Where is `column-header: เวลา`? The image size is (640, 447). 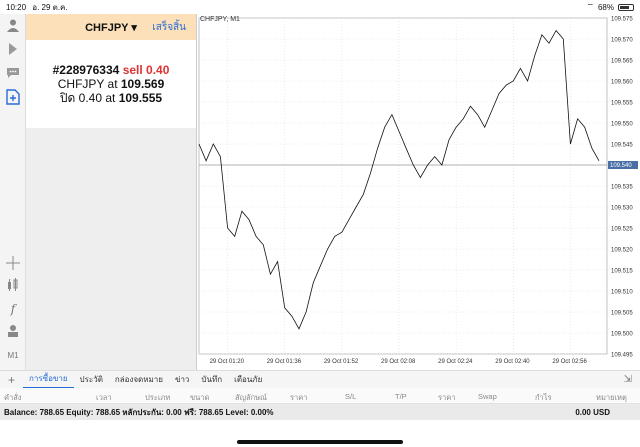 column-header: เวลา is located at coordinates (104, 397).